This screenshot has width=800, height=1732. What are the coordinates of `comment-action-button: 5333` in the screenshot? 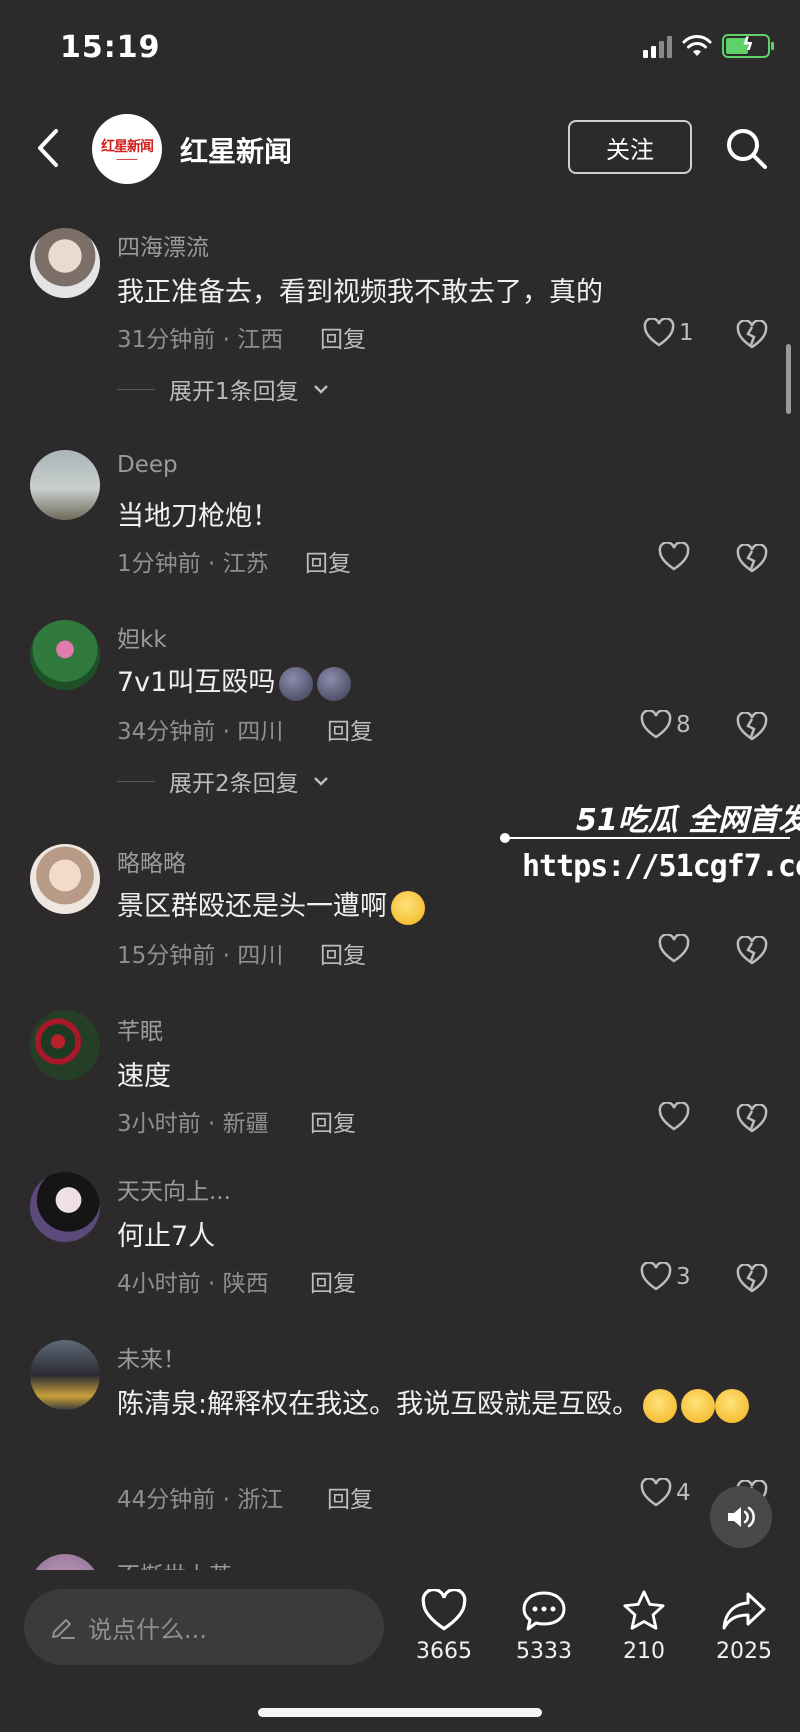 It's located at (544, 1626).